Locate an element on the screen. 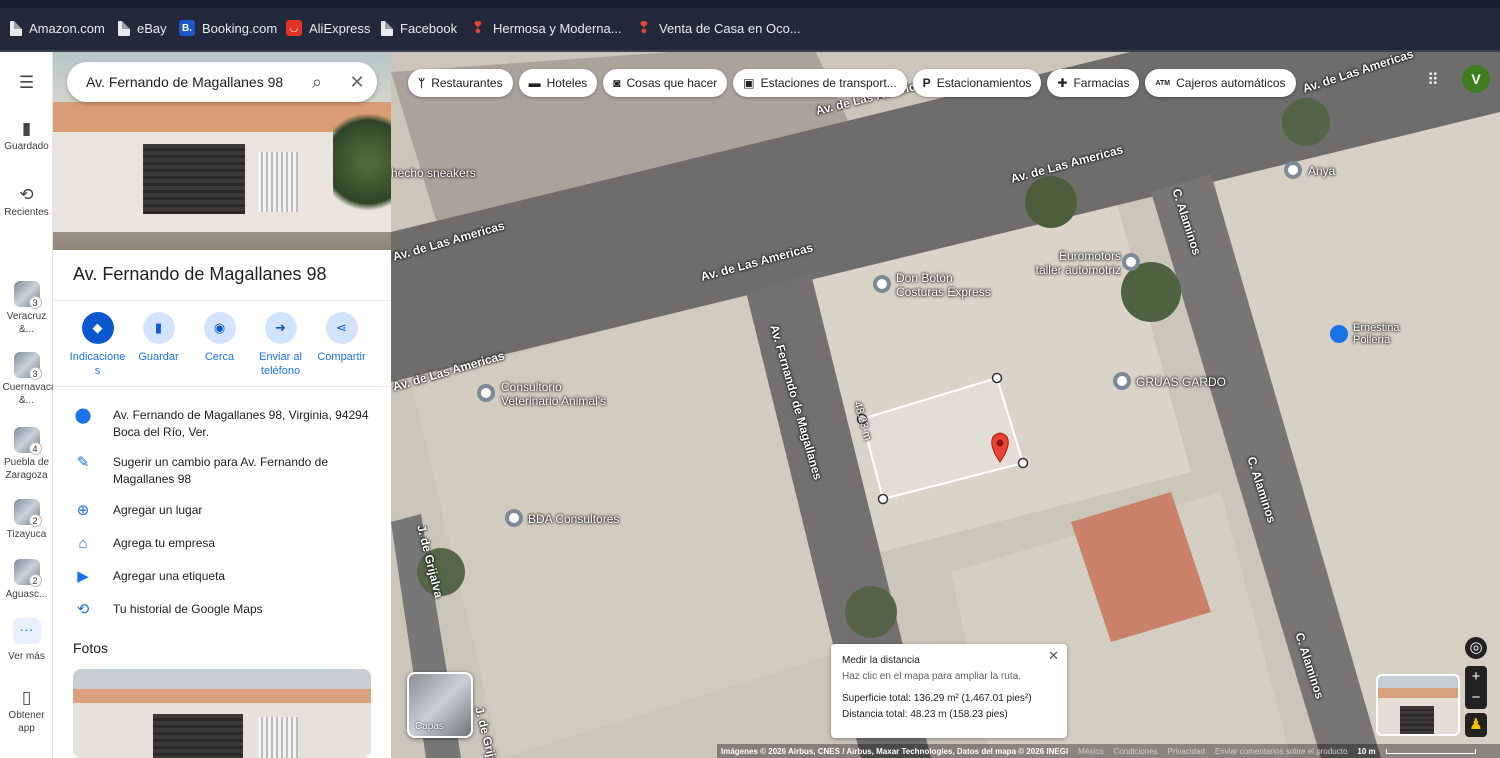 The height and width of the screenshot is (758, 1500). photo-roof is located at coordinates (222, 696).